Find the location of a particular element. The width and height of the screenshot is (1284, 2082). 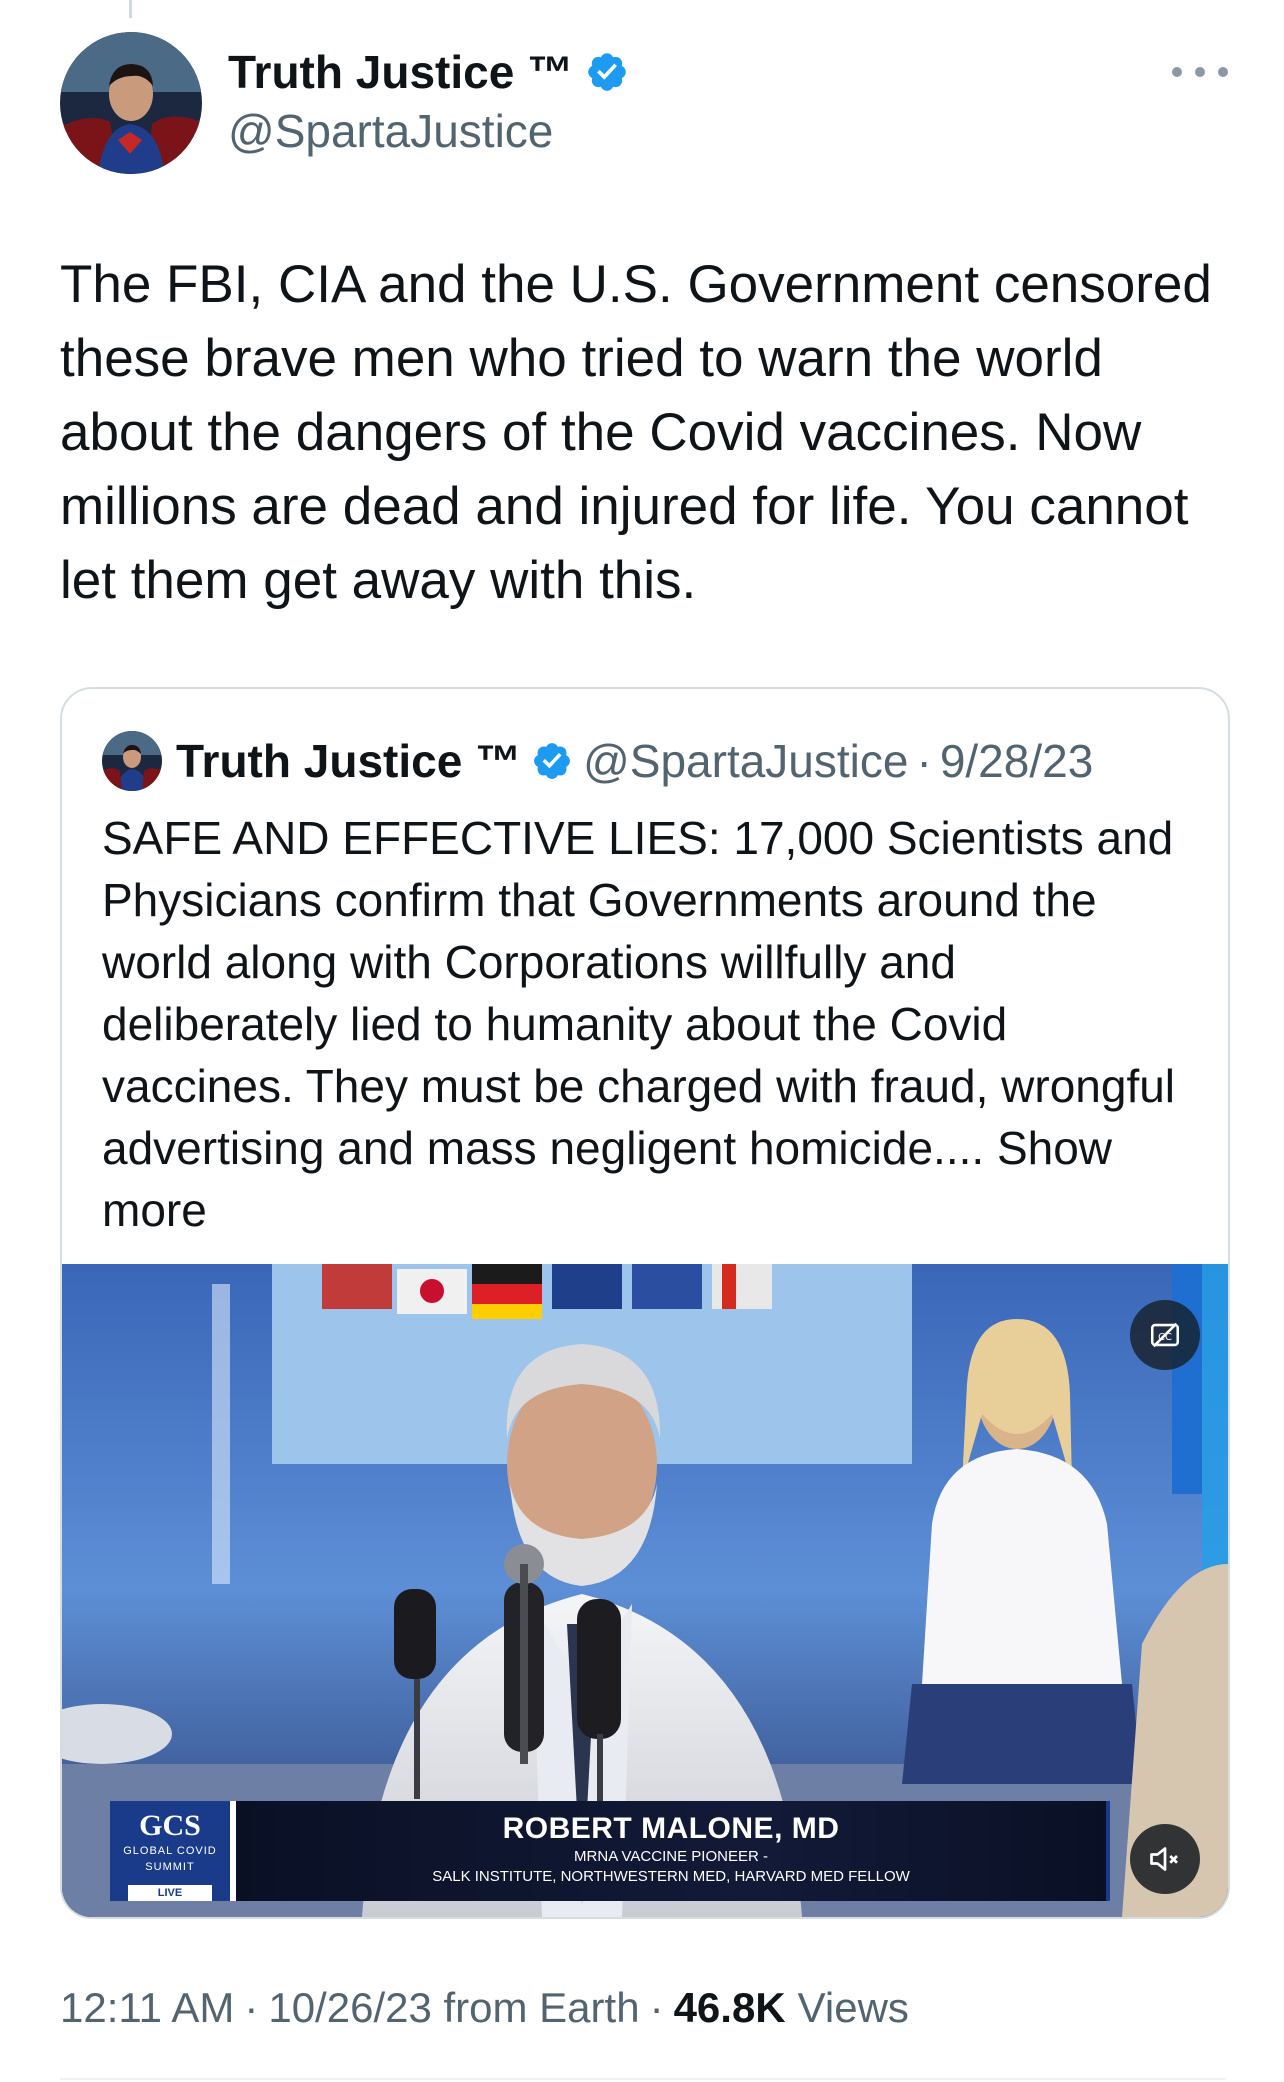

gcs-logo-subtitle-2: SUMMIT is located at coordinates (170, 1867).